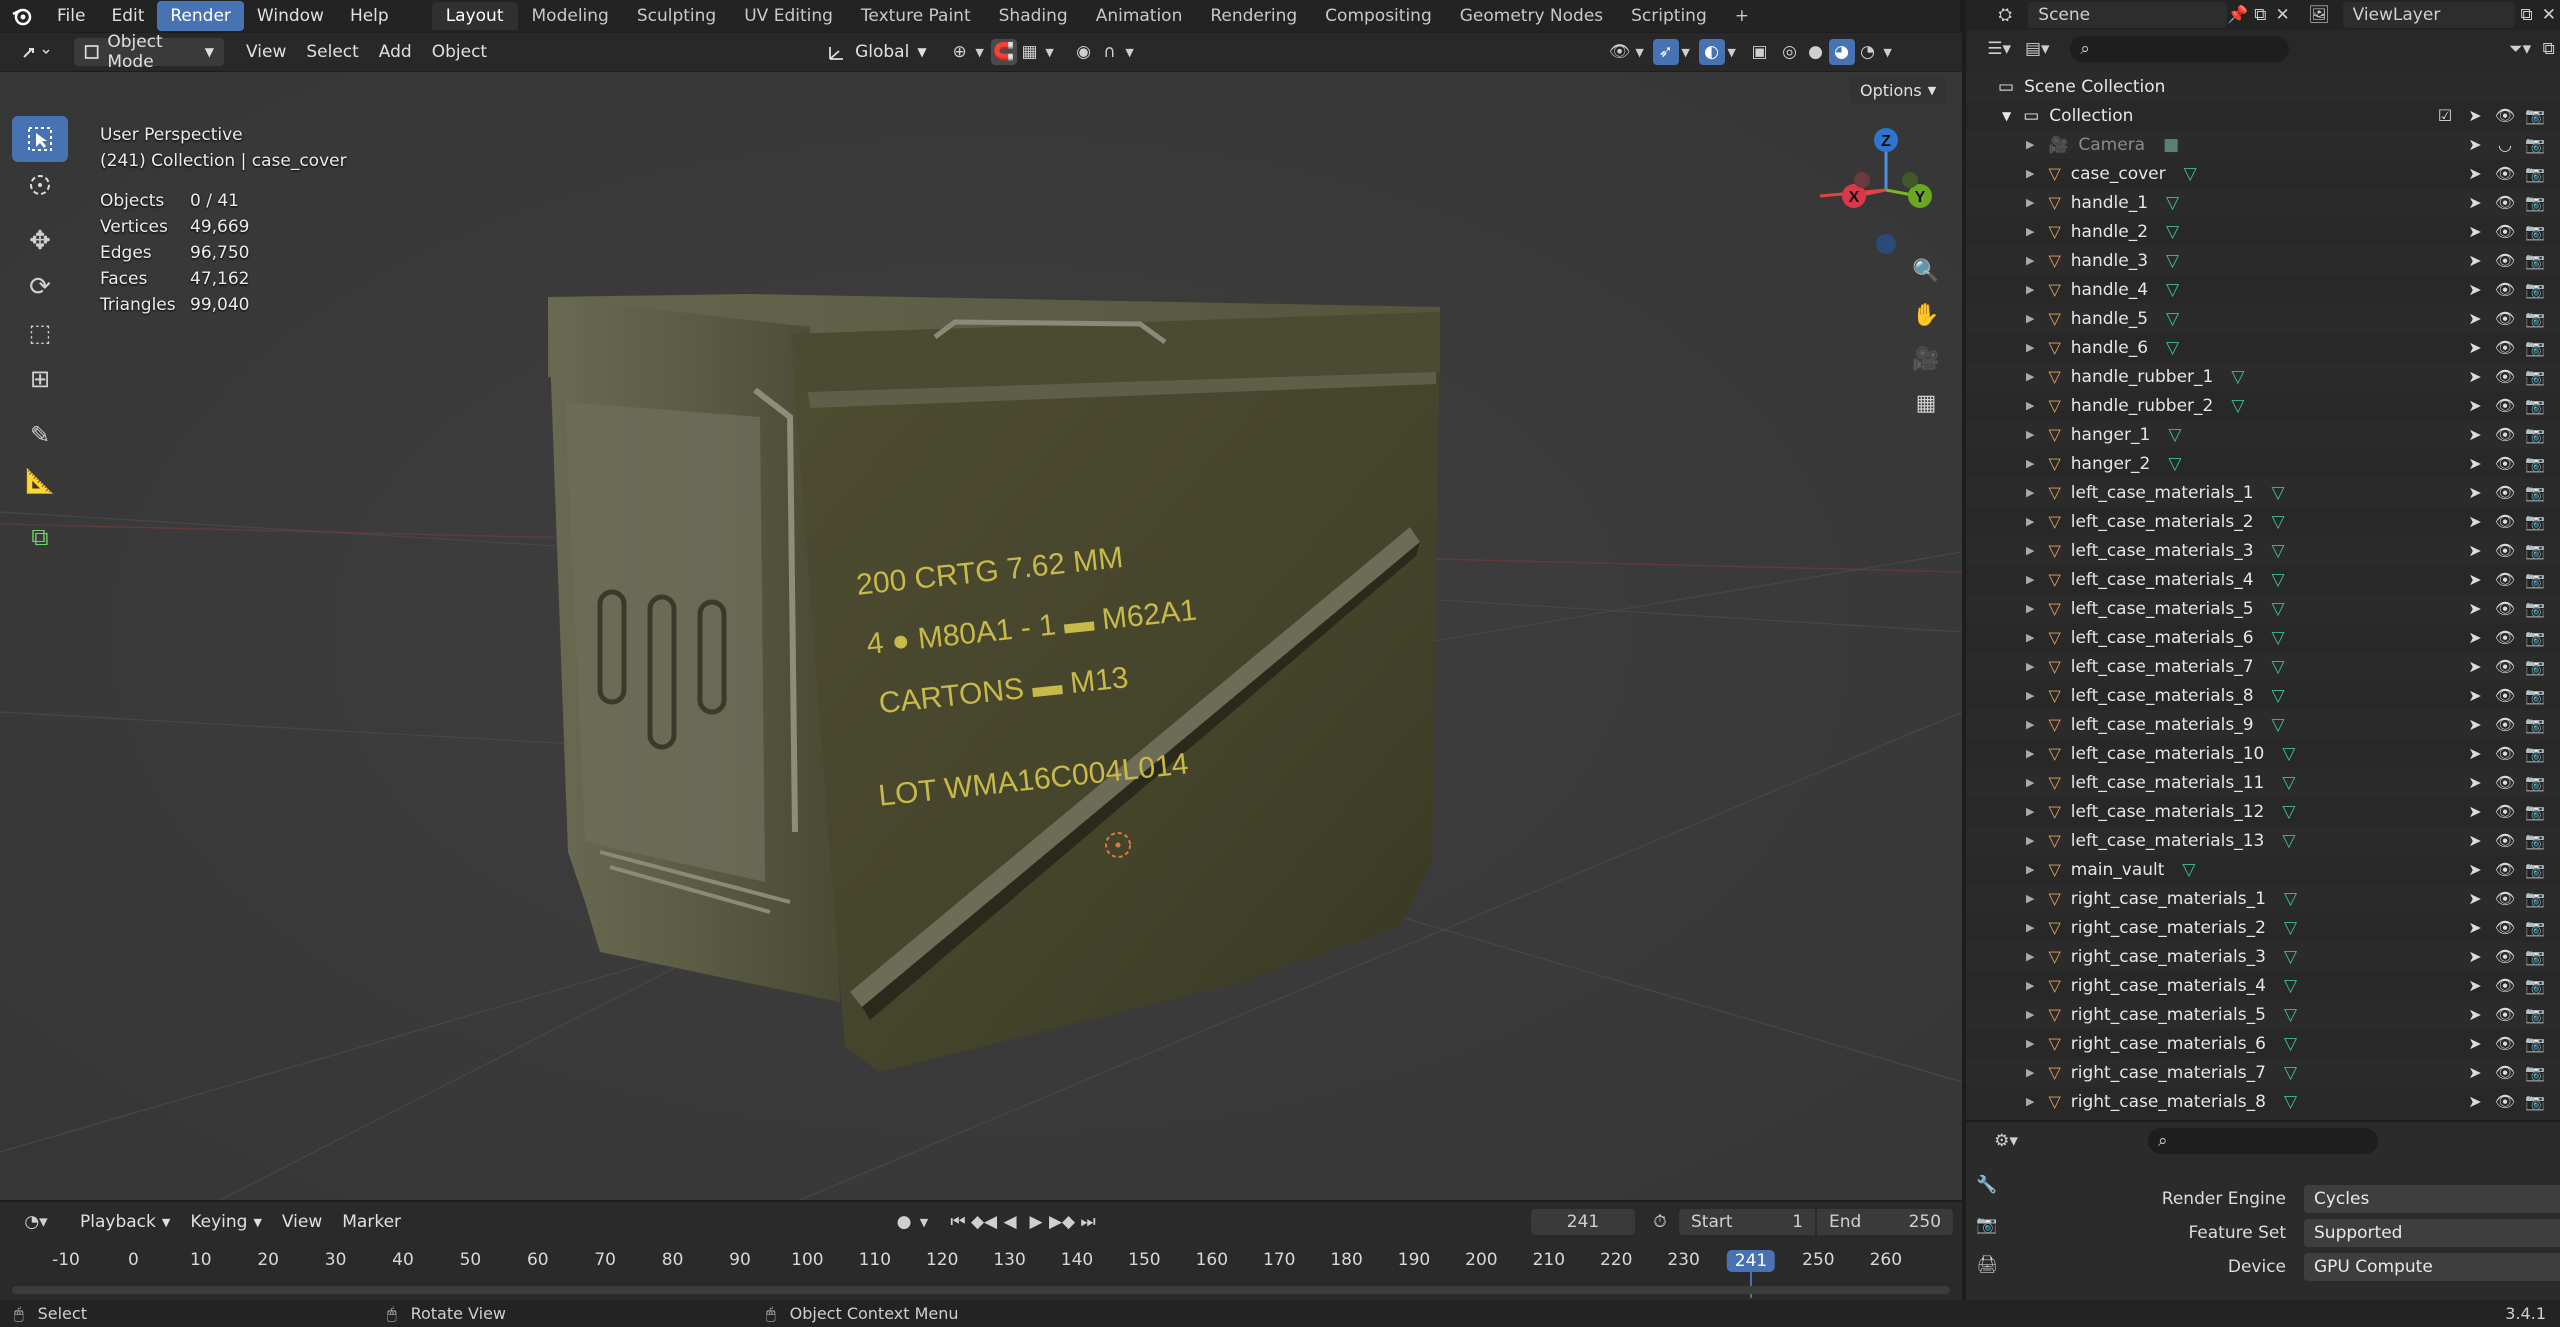 The image size is (2560, 1327). What do you see at coordinates (22, 16) in the screenshot?
I see `blender-logo-icon` at bounding box center [22, 16].